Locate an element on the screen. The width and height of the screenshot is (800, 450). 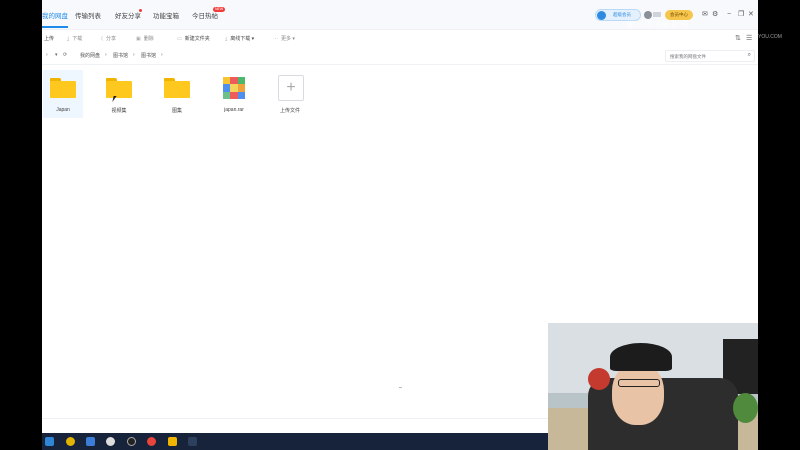
delete-label: 删除 is located at coordinates (148, 39).